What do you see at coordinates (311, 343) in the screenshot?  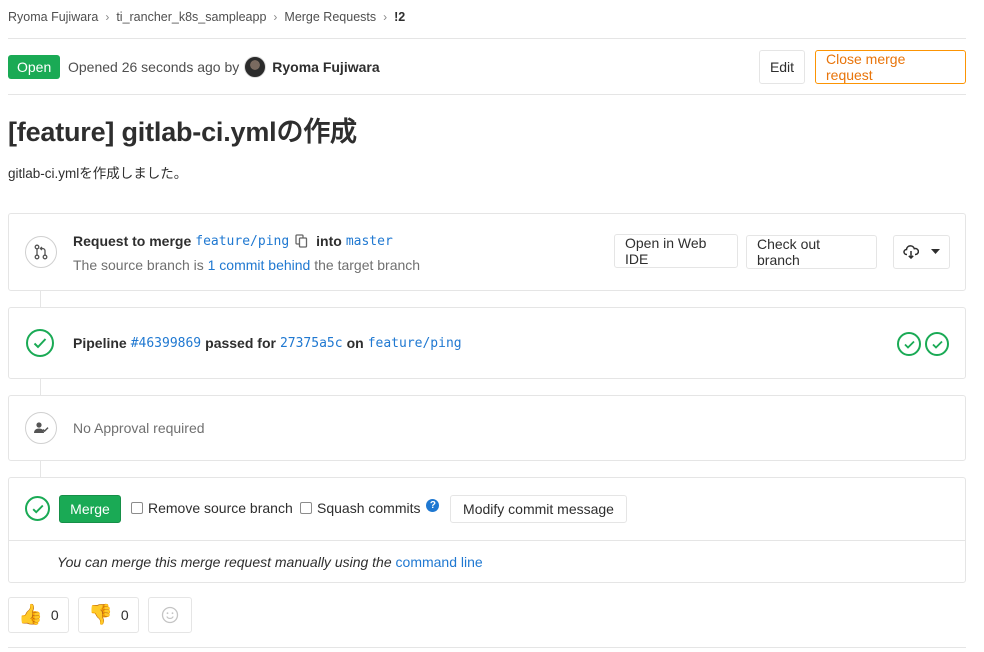 I see `commit-sha-link: 27375a5c` at bounding box center [311, 343].